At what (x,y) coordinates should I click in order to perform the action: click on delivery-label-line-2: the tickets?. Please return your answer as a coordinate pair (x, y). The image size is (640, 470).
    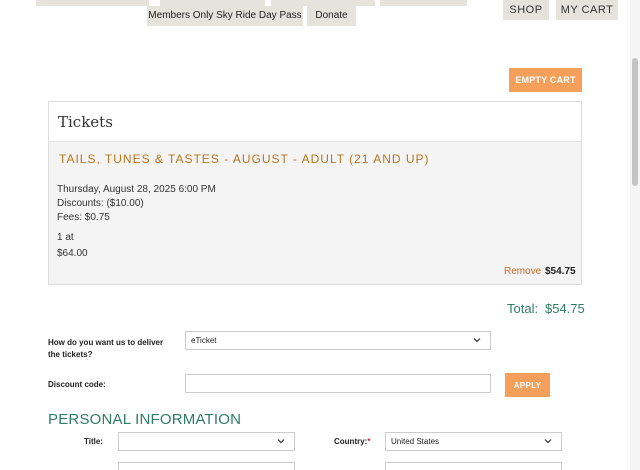
    Looking at the image, I should click on (70, 354).